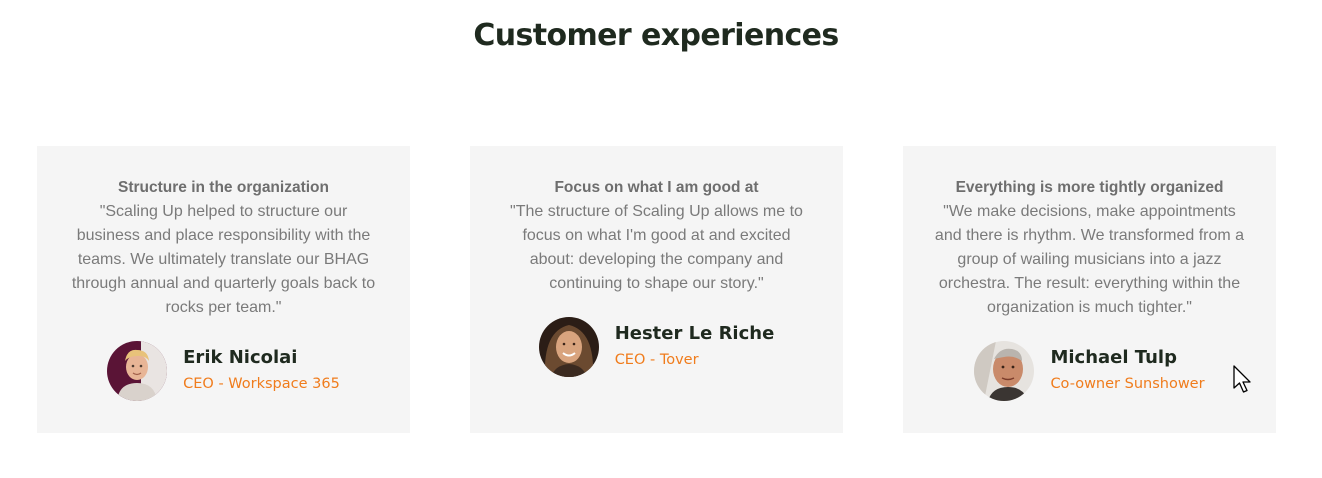 Image resolution: width=1322 pixels, height=478 pixels. I want to click on mouse-pointer-icon, so click(1243, 380).